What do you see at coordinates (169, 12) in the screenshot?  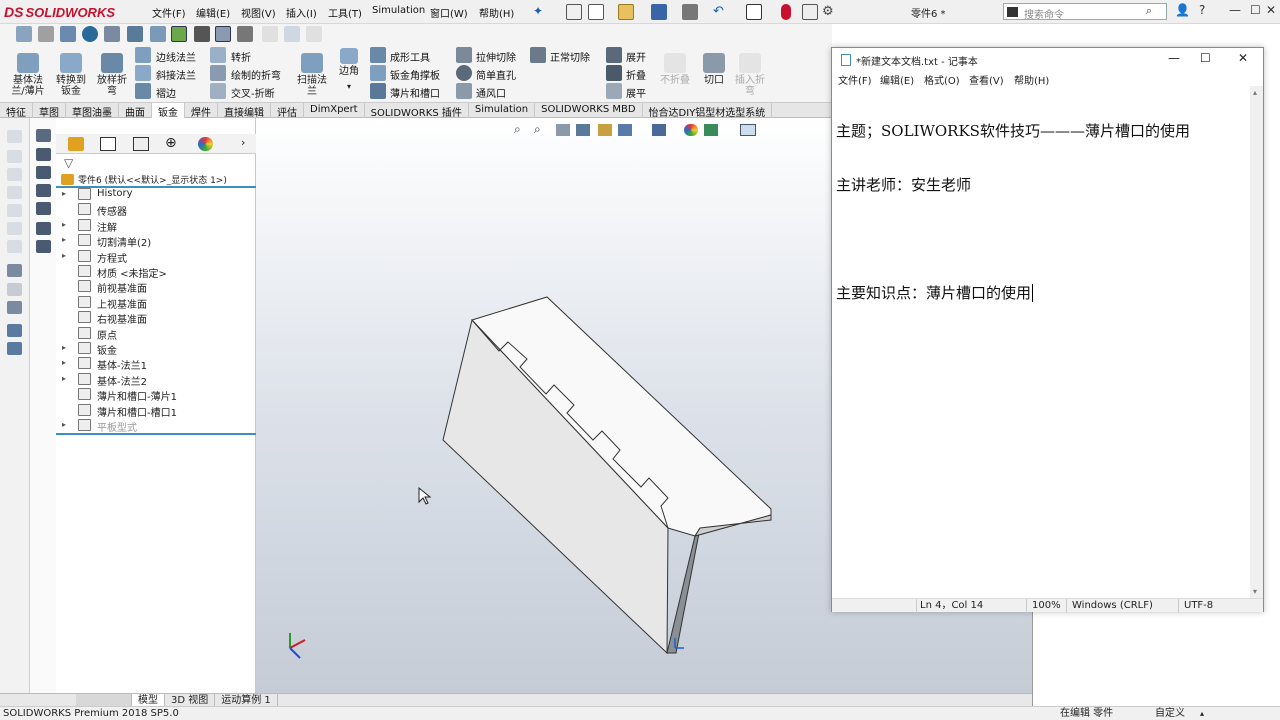 I see `menu-file: 文件(F)` at bounding box center [169, 12].